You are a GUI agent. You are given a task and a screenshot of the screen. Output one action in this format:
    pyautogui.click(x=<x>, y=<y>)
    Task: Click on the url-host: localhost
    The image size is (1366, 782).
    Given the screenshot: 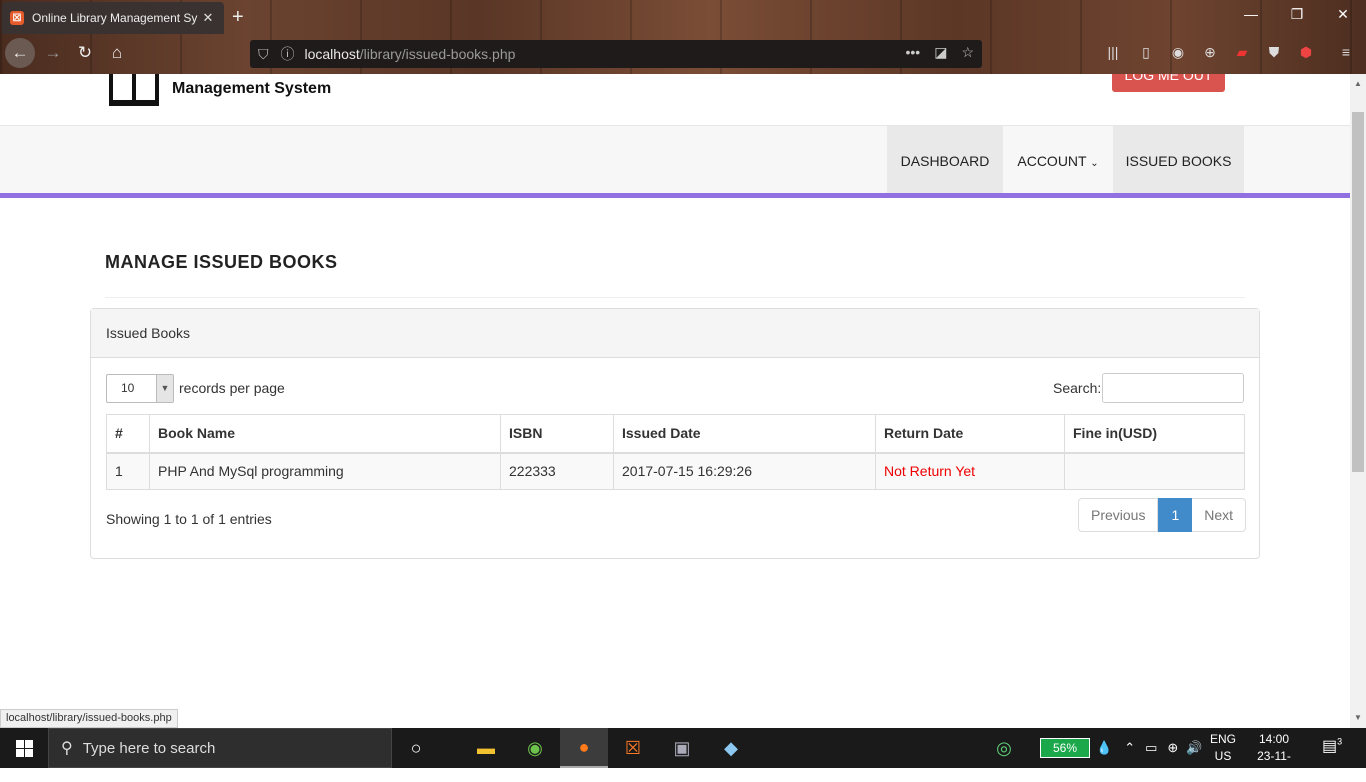 What is the action you would take?
    pyautogui.click(x=332, y=54)
    